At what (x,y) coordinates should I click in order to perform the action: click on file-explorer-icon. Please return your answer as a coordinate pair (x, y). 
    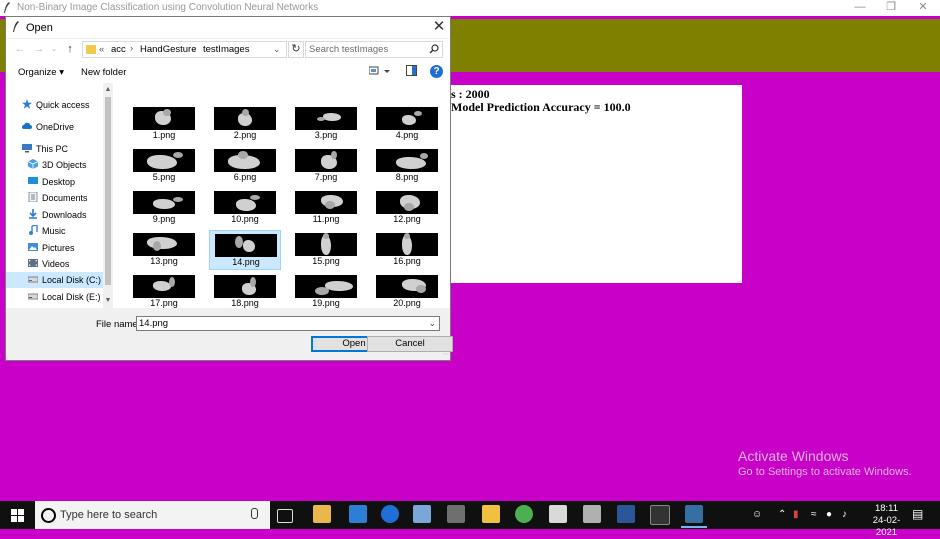
    Looking at the image, I should click on (491, 514).